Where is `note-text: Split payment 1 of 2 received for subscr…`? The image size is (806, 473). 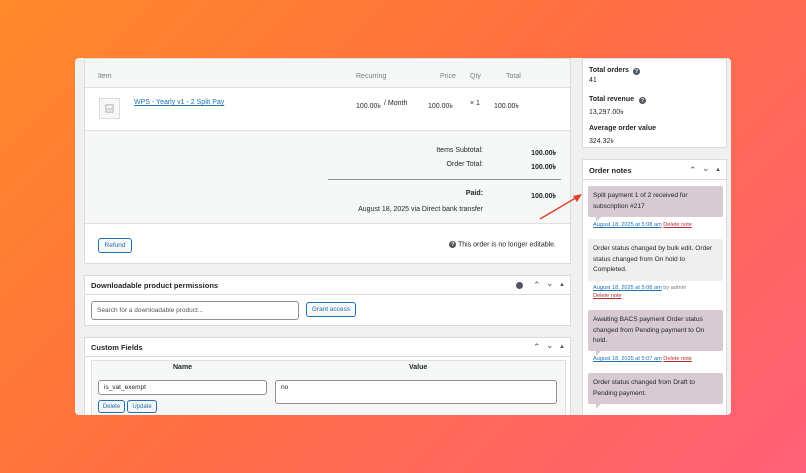 note-text: Split payment 1 of 2 received for subscr… is located at coordinates (640, 201).